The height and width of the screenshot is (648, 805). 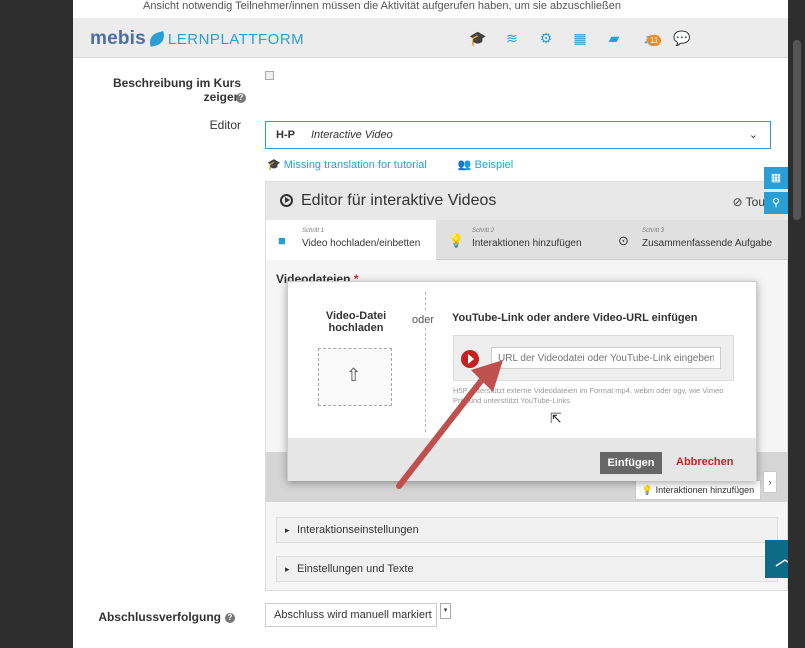 What do you see at coordinates (776, 559) in the screenshot?
I see `scroll-top-button: ︿` at bounding box center [776, 559].